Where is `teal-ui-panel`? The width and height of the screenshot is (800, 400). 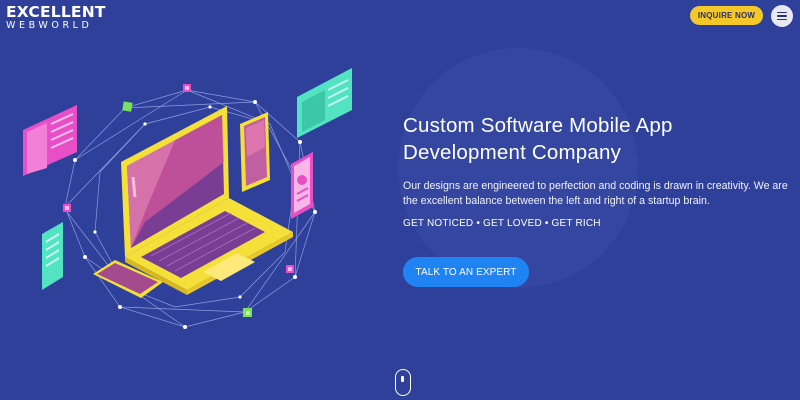 teal-ui-panel is located at coordinates (324, 103).